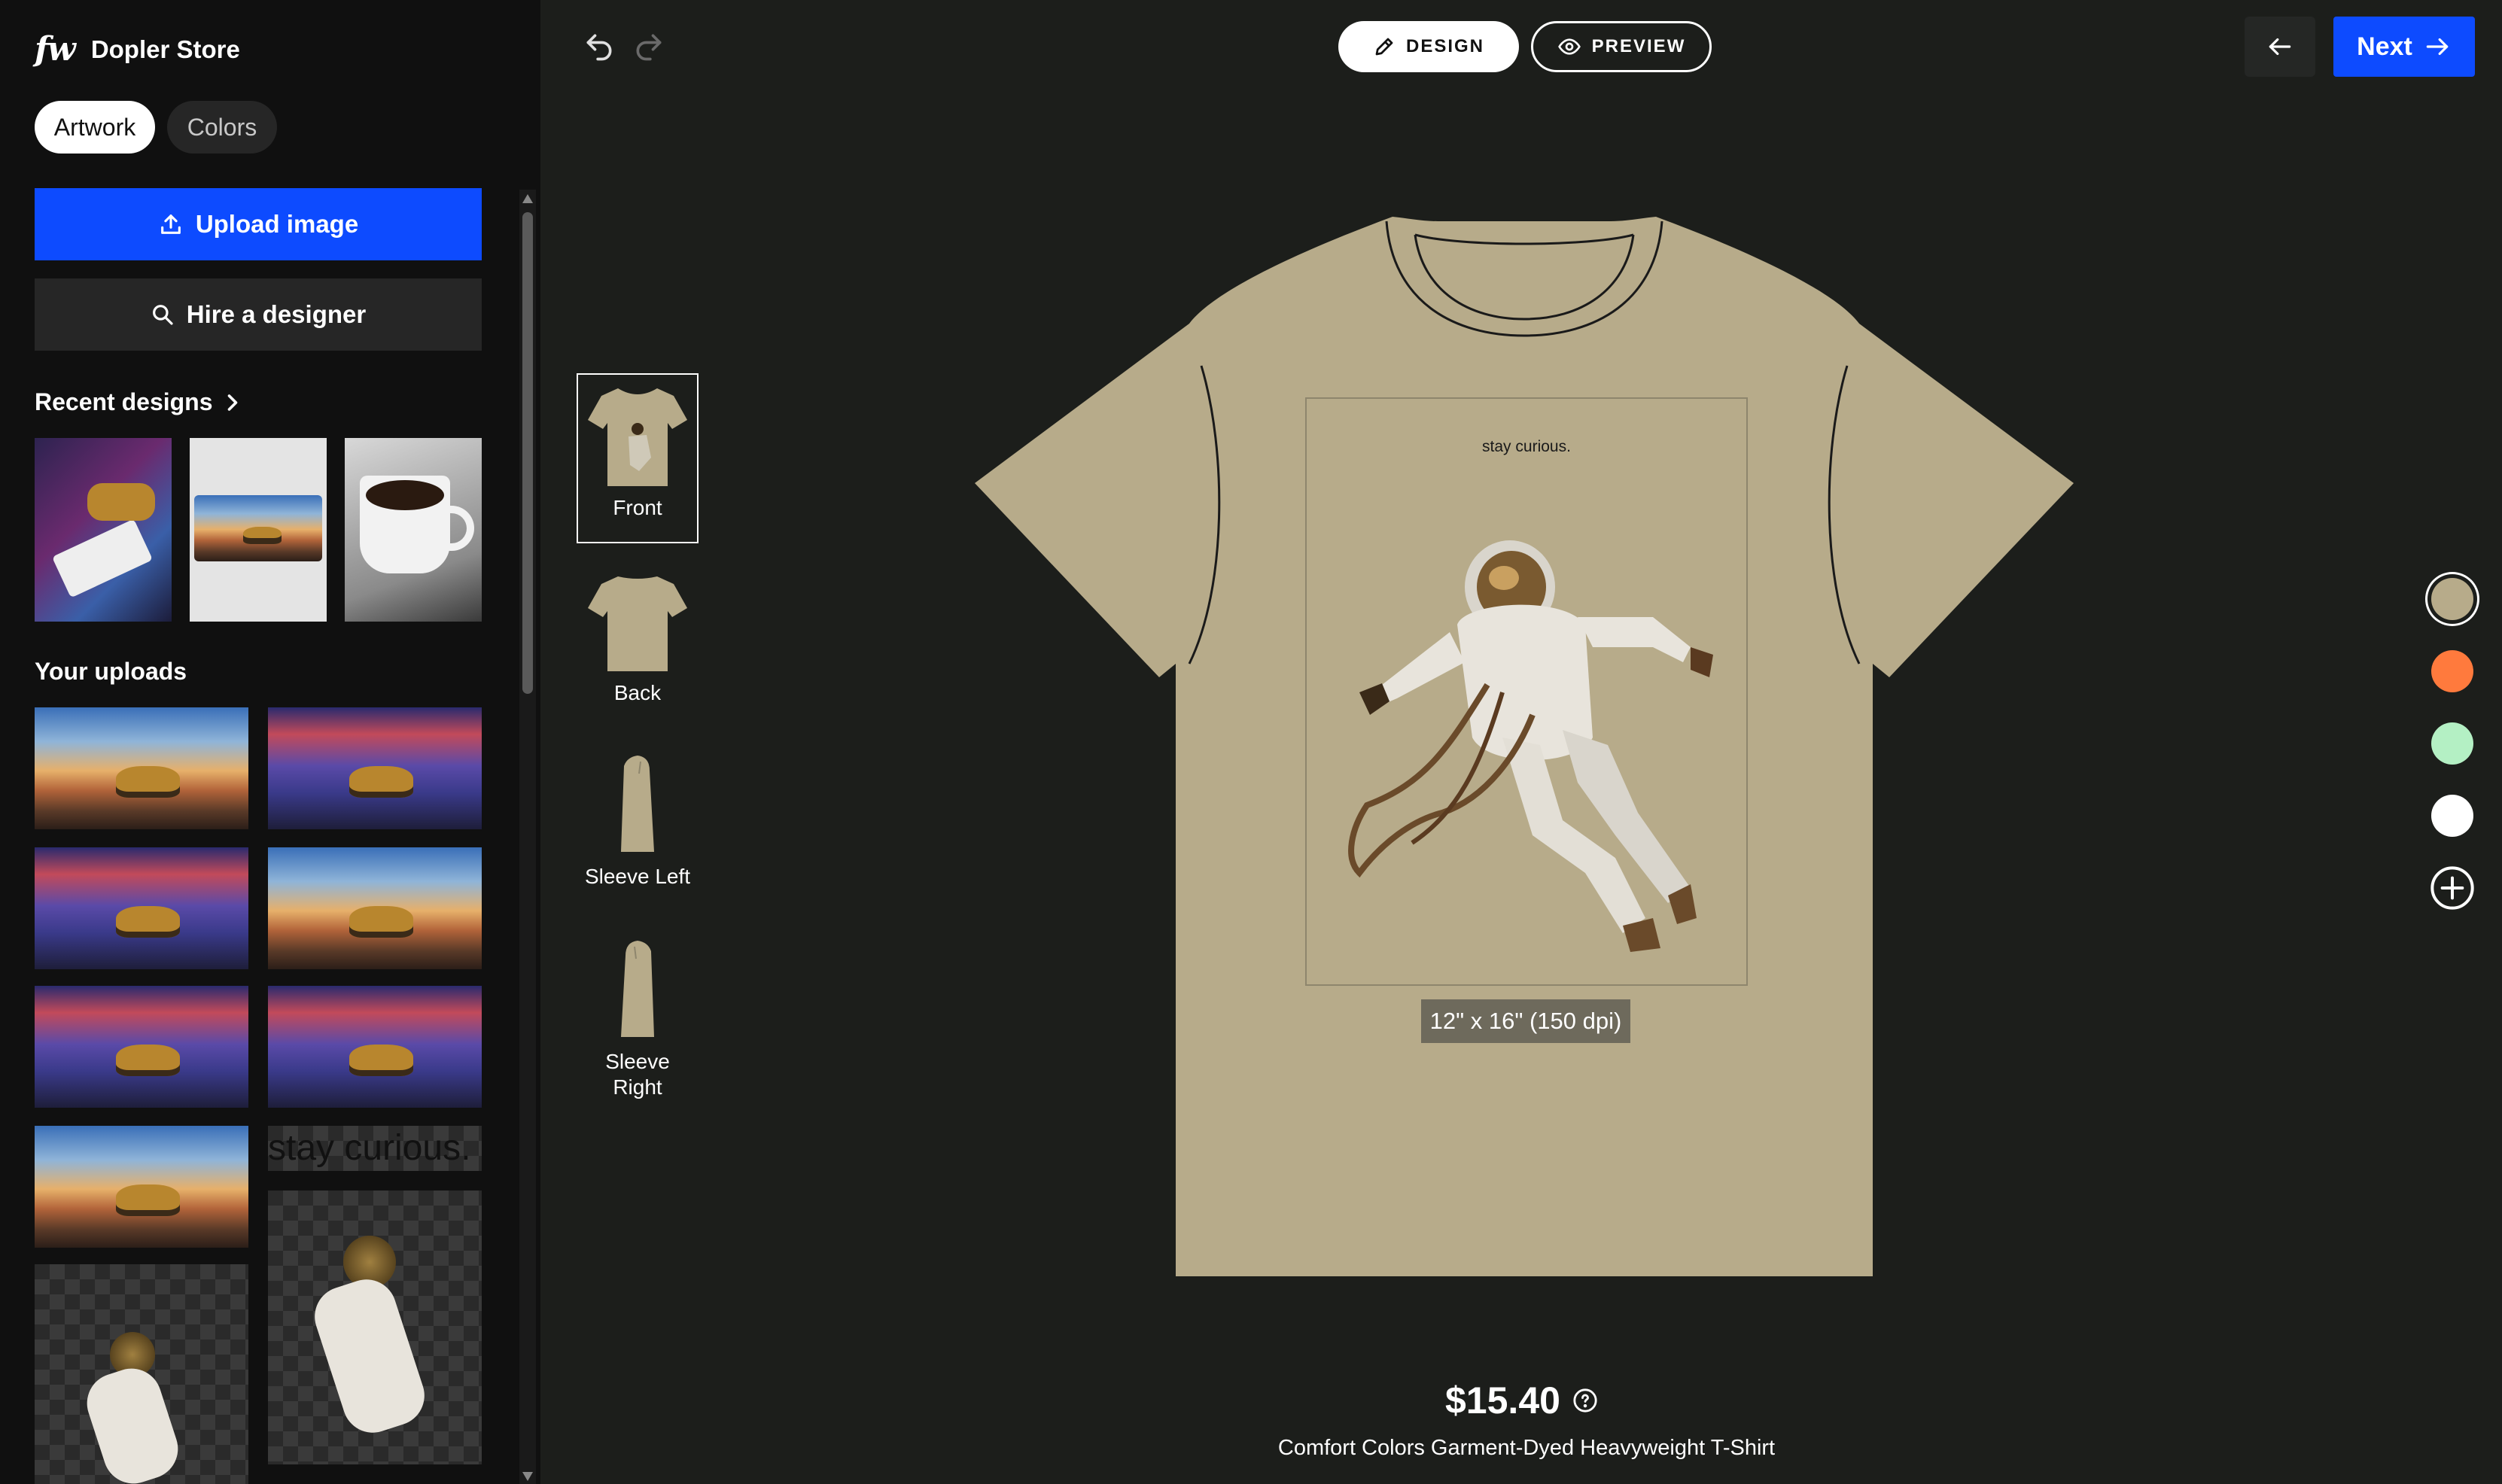  I want to click on upload-image-button: Upload image, so click(258, 224).